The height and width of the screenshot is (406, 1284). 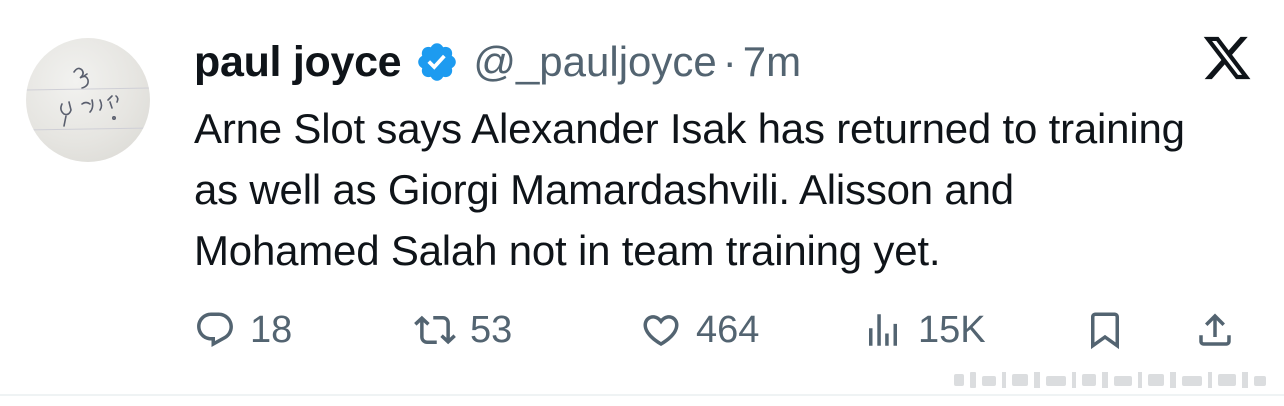 I want to click on share-button, so click(x=1215, y=330).